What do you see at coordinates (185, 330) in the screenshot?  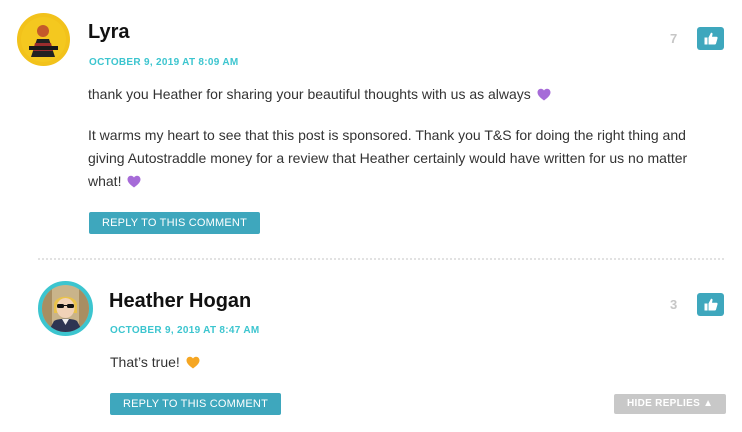 I see `comment-date: OCTOBER 9, 2019 AT 8:47 AM` at bounding box center [185, 330].